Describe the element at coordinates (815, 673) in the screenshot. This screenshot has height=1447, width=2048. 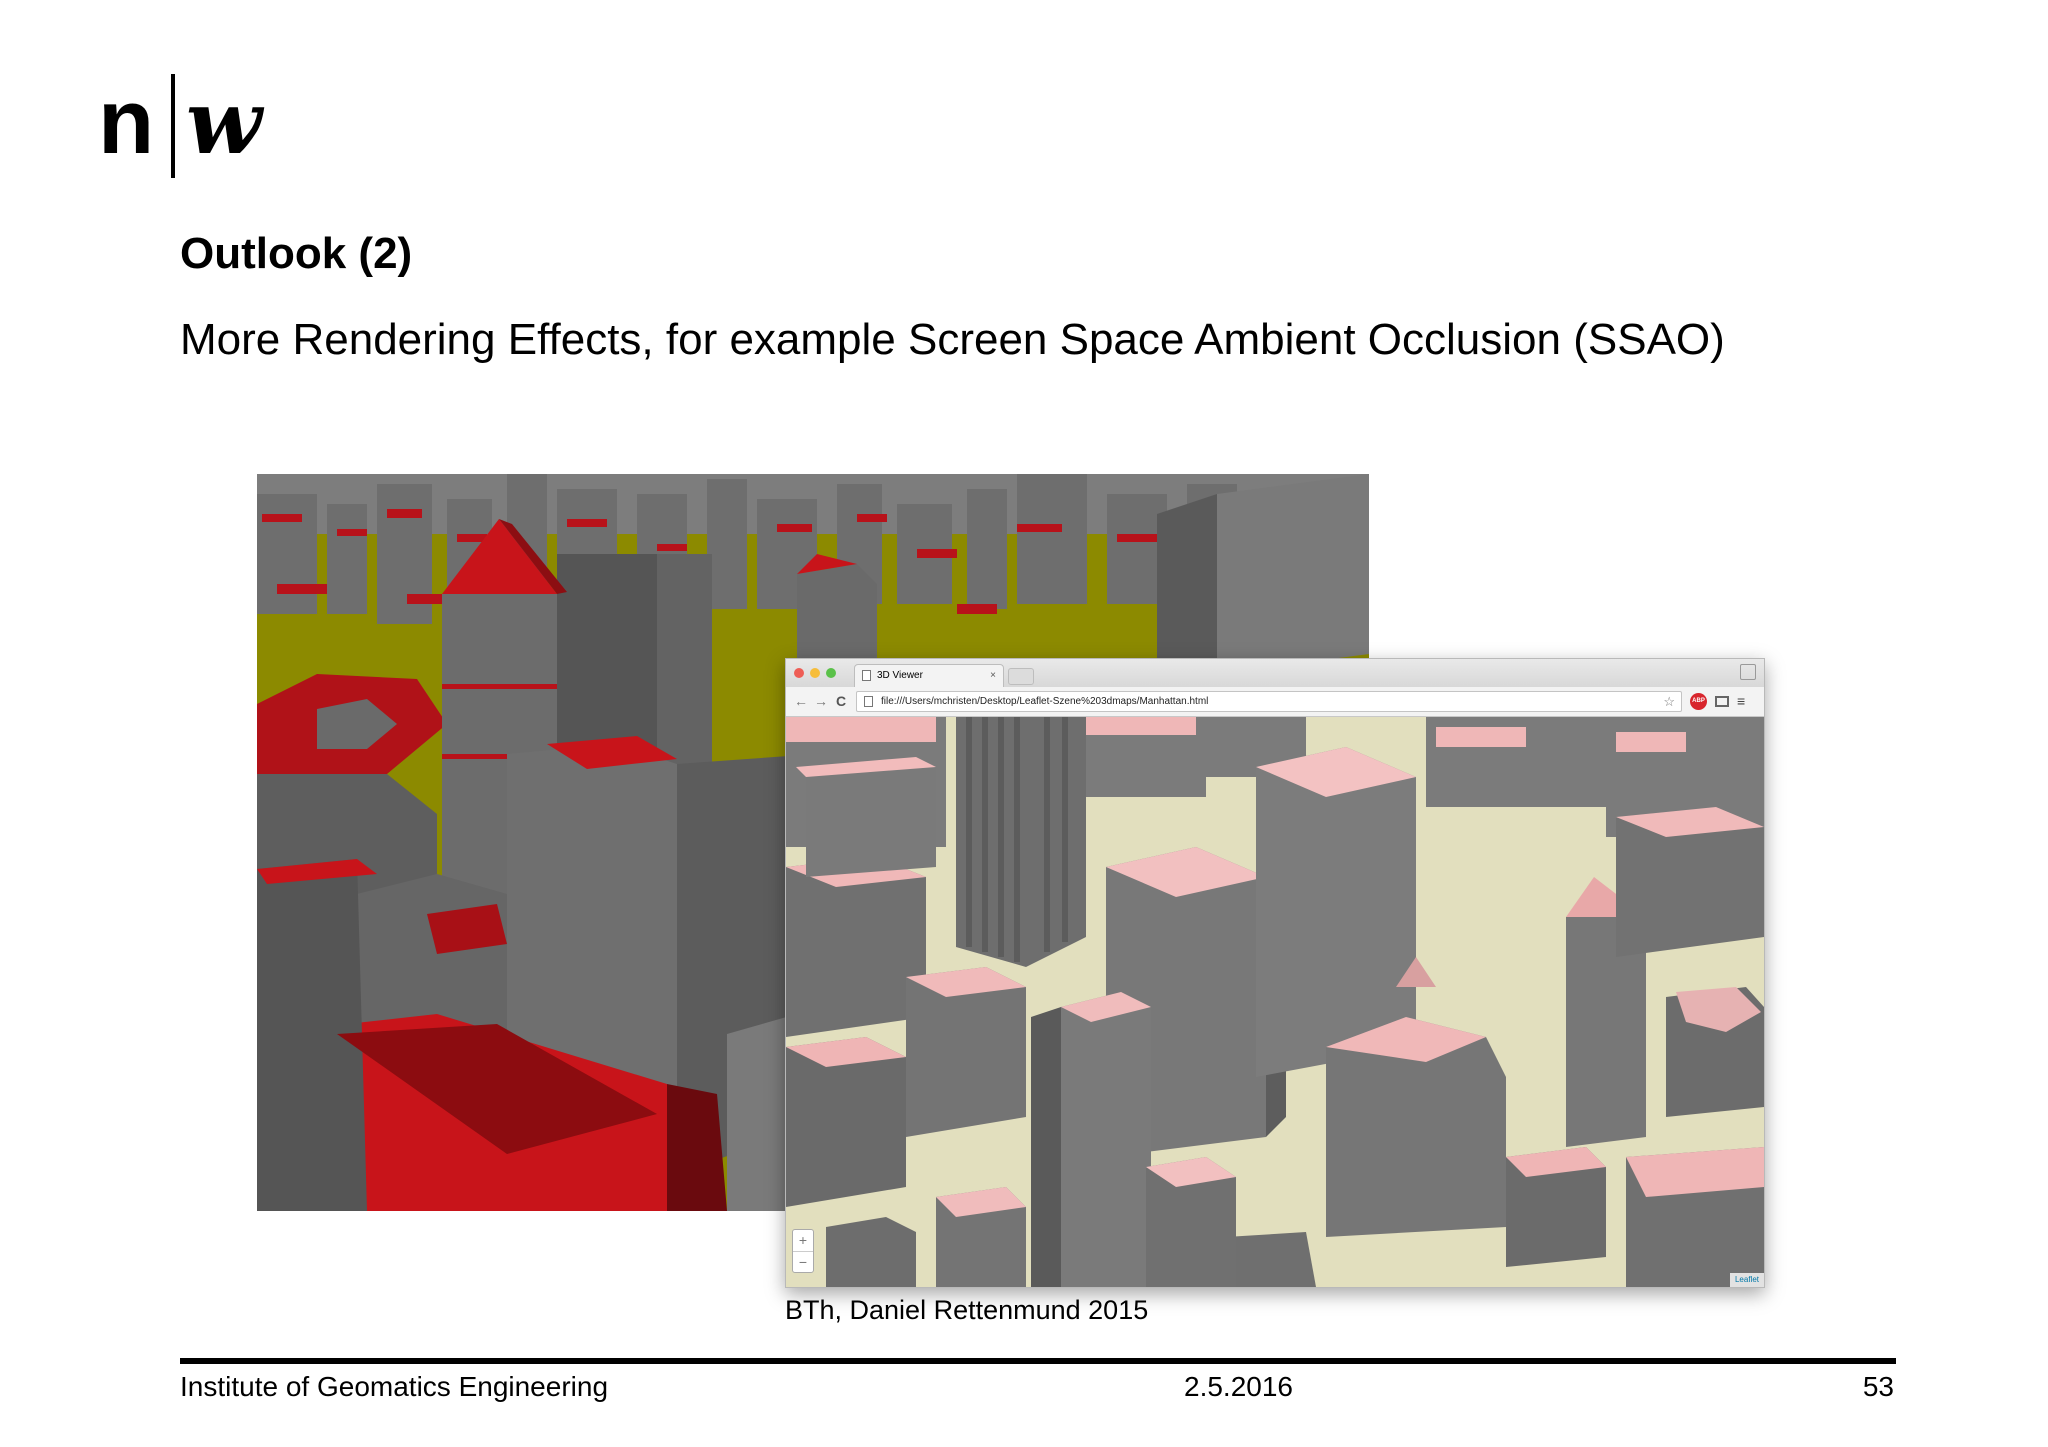
I see `minimize-window-dot` at that location.